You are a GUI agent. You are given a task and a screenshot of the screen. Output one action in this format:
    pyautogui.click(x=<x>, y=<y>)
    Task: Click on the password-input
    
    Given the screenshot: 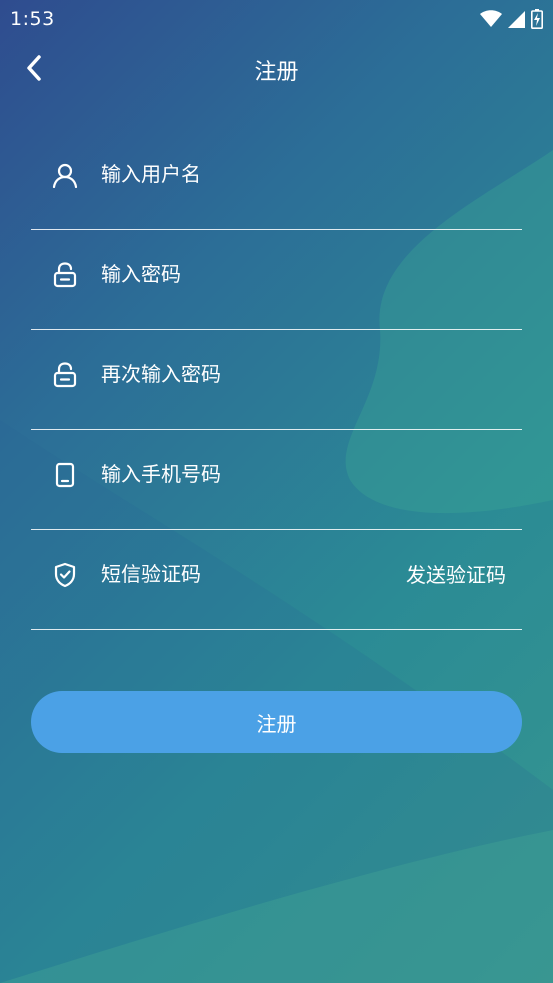 What is the action you would take?
    pyautogui.click(x=251, y=274)
    